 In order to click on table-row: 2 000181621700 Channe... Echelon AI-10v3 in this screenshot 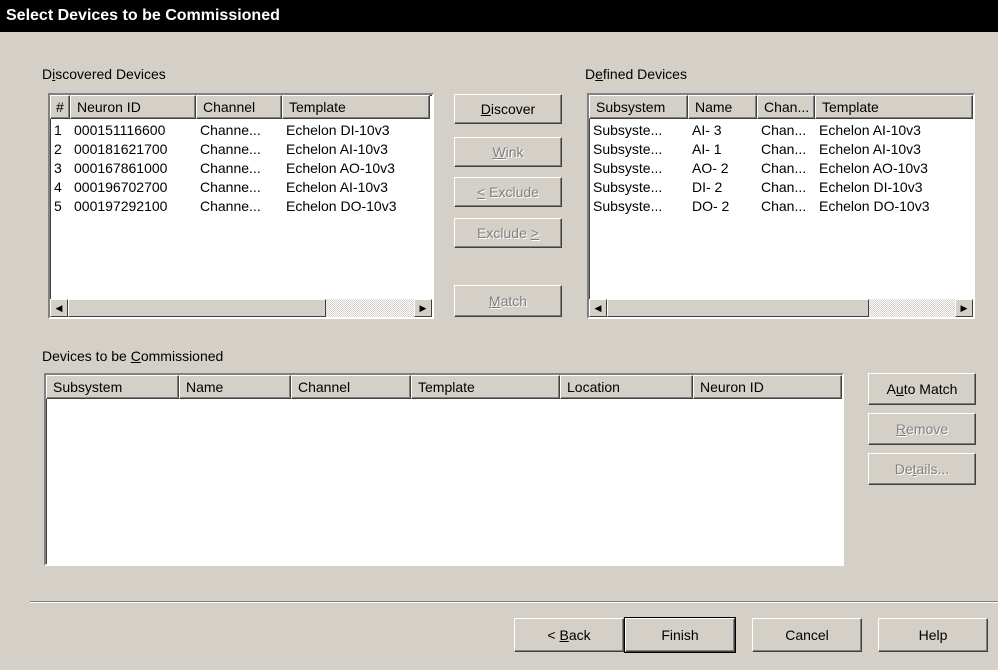, I will do `click(240, 149)`.